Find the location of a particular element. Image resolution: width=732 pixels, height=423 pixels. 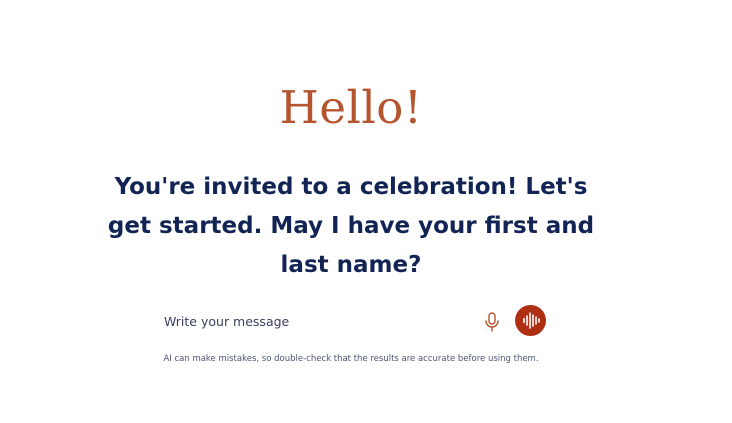

microphone-button is located at coordinates (492, 322).